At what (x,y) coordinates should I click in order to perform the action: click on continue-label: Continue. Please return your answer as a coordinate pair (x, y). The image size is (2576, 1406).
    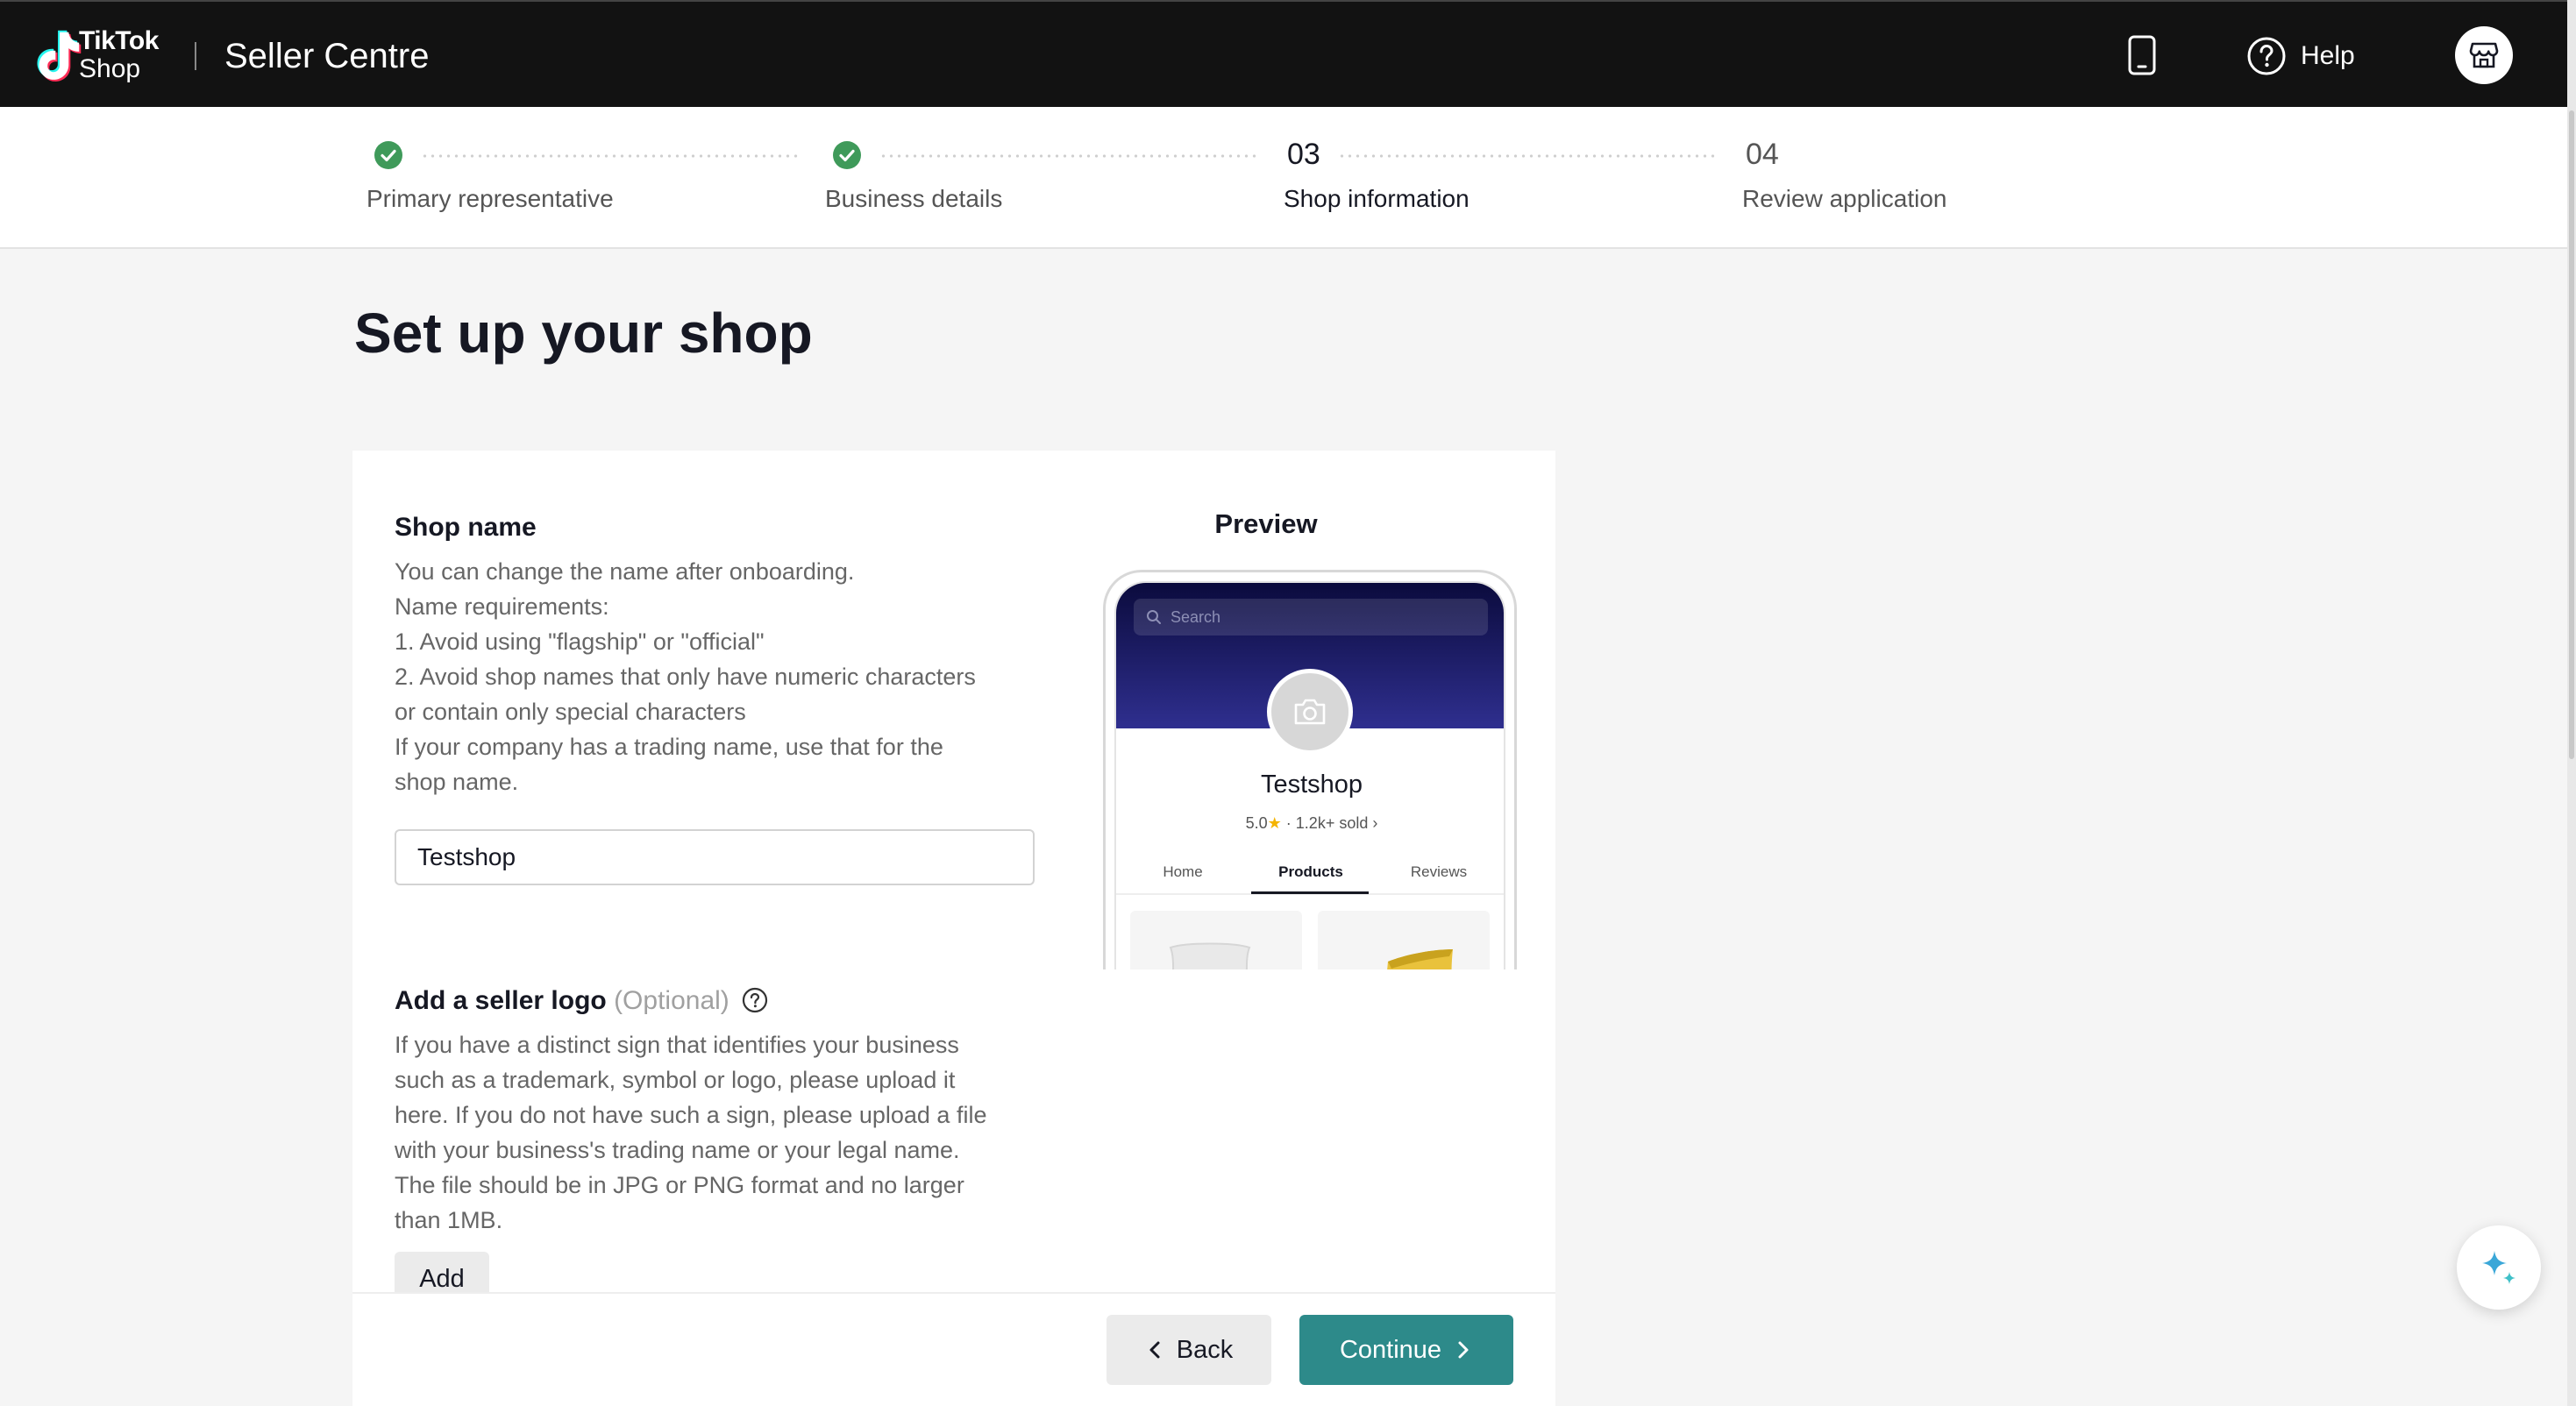
    Looking at the image, I should click on (1390, 1349).